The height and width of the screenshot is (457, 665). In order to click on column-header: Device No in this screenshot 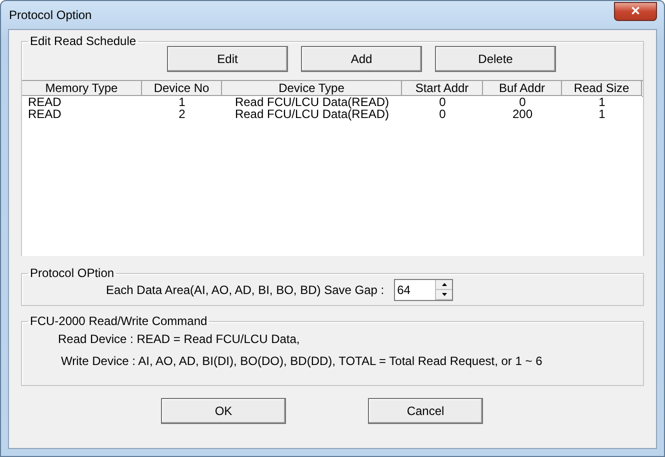, I will do `click(182, 88)`.